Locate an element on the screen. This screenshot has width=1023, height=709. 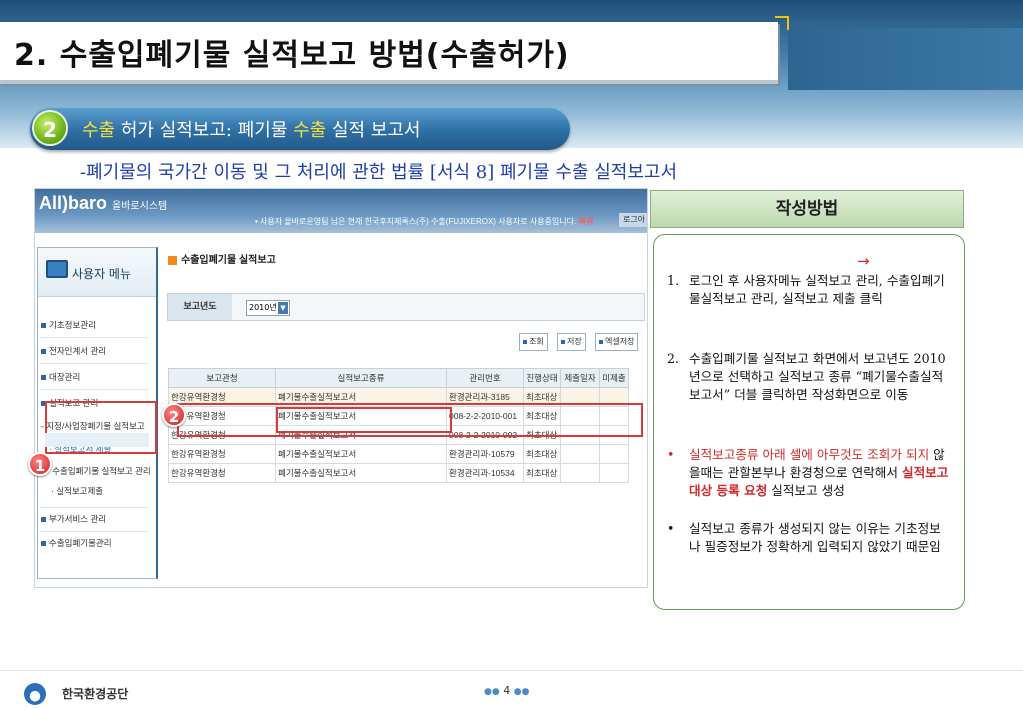
menu-item-import-export-report: - 수출입폐기물 실적보고 관리 is located at coordinates (99, 471).